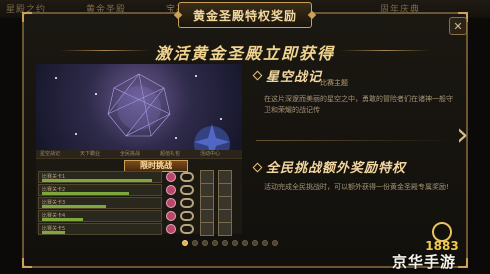  What do you see at coordinates (156, 165) in the screenshot?
I see `event-label: 限时挑战` at bounding box center [156, 165].